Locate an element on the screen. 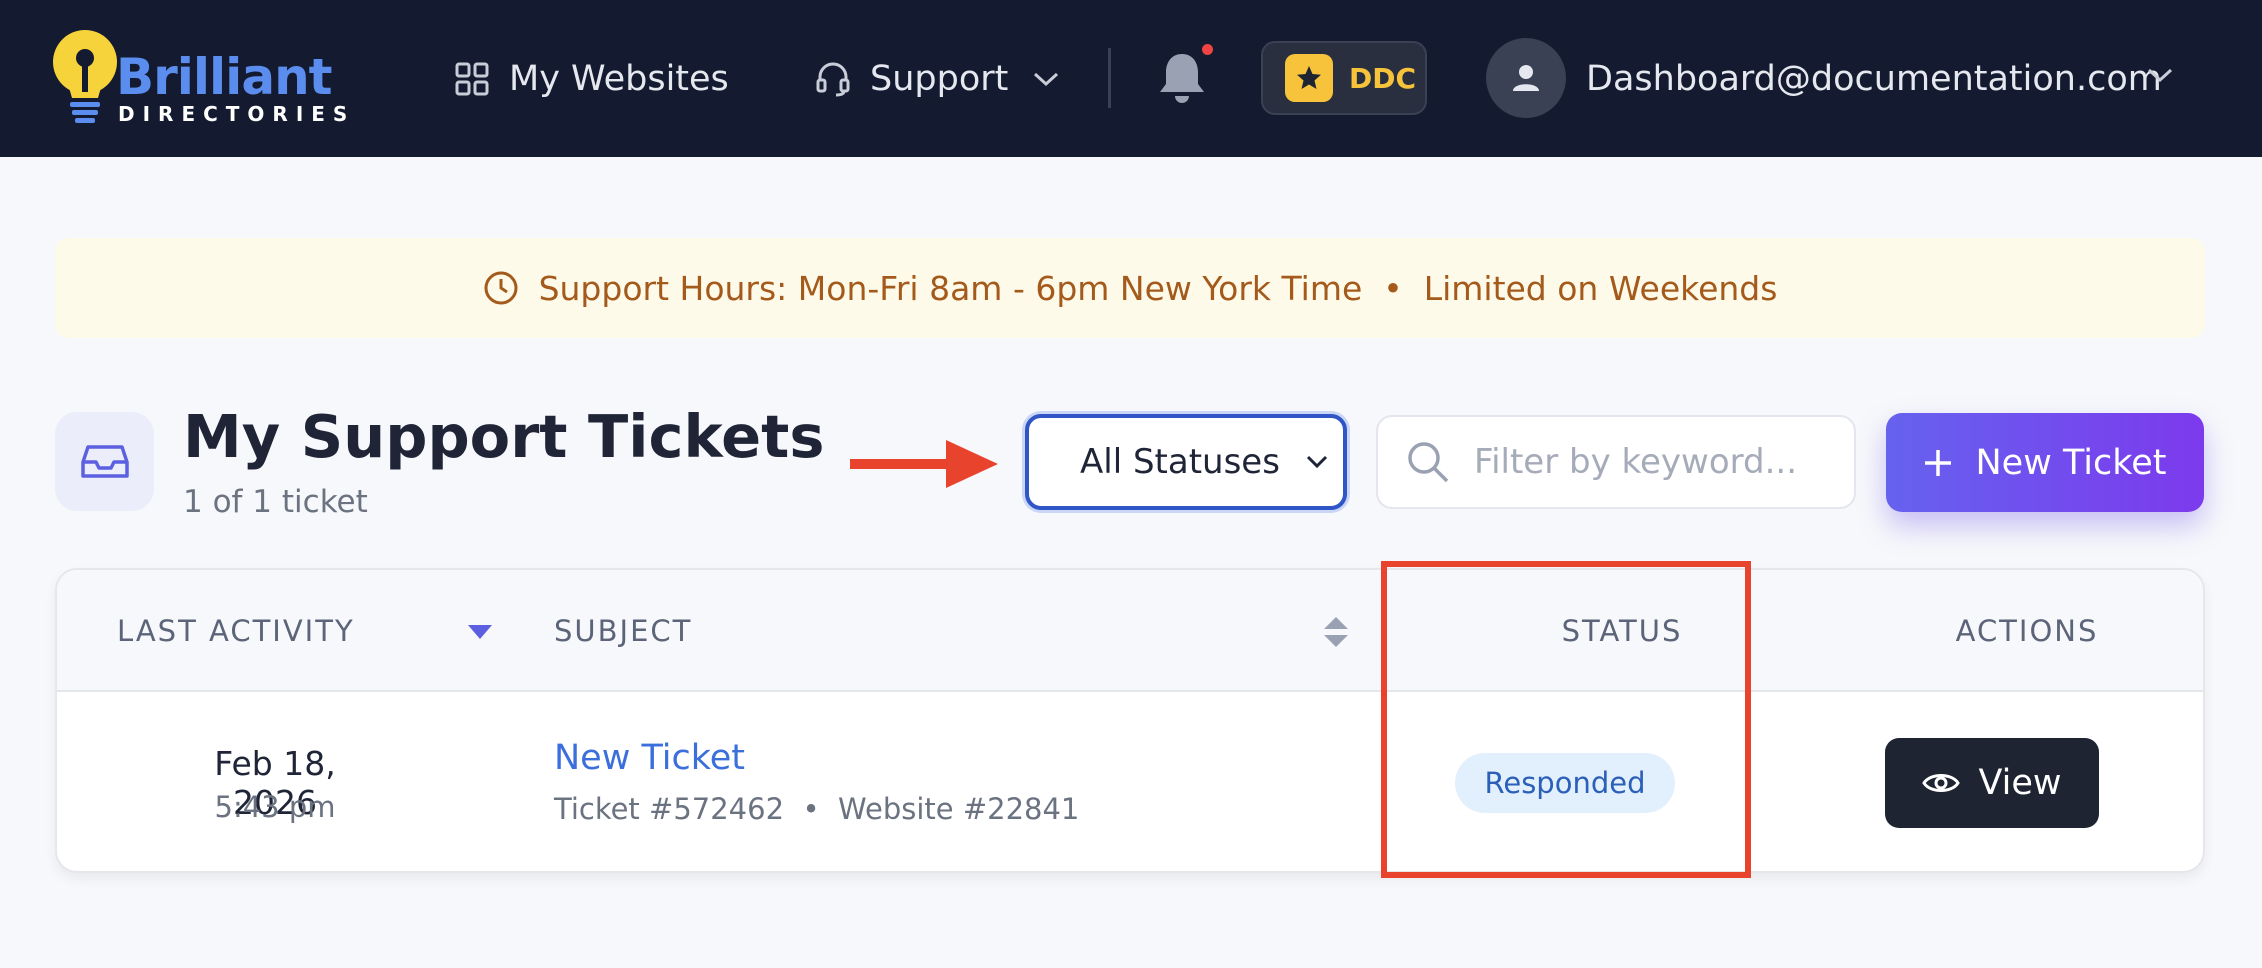  eye-icon is located at coordinates (1941, 783).